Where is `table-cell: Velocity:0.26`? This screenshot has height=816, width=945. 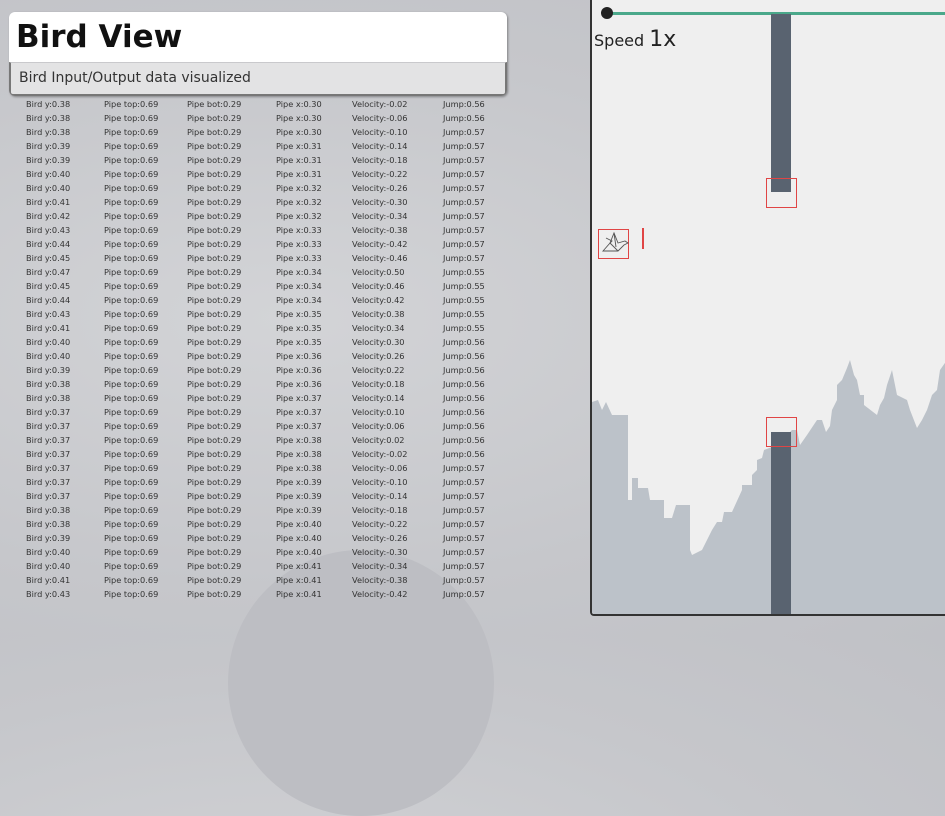 table-cell: Velocity:0.26 is located at coordinates (378, 356).